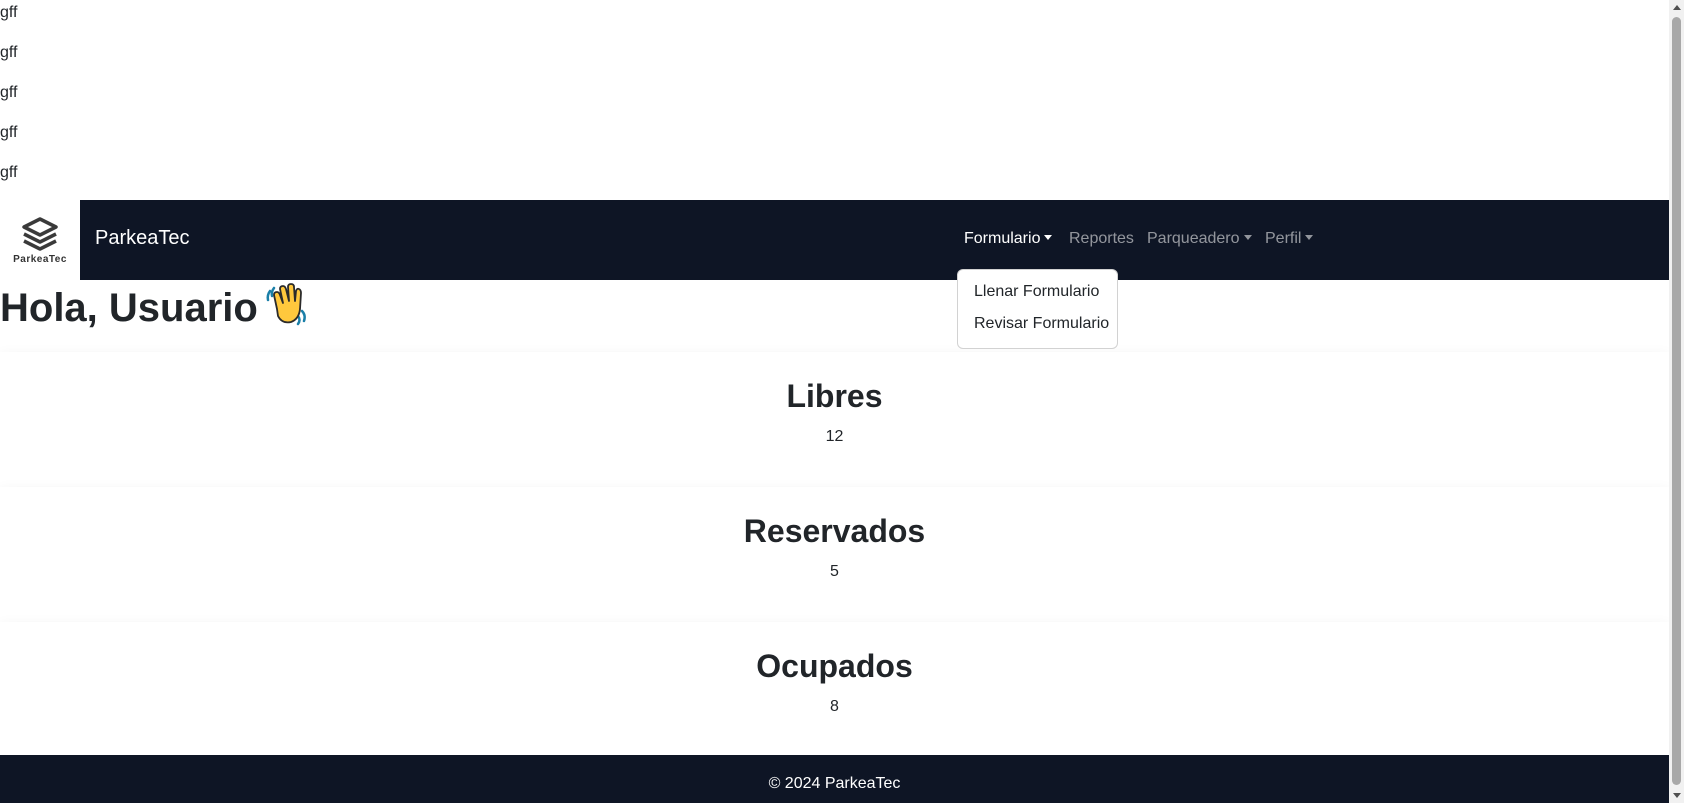 The height and width of the screenshot is (803, 1684). I want to click on nav-item-label: Formulario, so click(1002, 238).